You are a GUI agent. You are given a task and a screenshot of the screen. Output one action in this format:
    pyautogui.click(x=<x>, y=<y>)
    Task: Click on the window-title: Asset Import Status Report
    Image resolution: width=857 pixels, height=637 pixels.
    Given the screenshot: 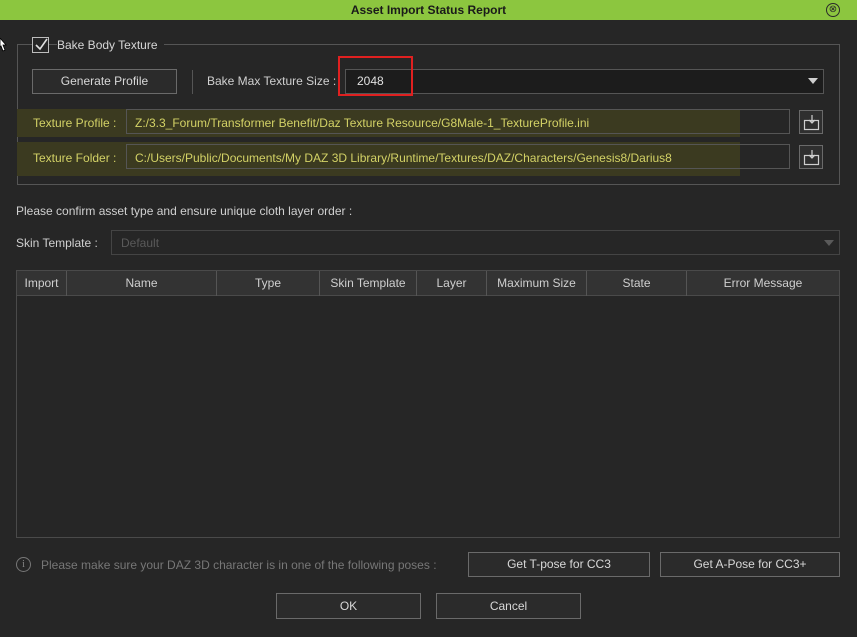 What is the action you would take?
    pyautogui.click(x=428, y=10)
    